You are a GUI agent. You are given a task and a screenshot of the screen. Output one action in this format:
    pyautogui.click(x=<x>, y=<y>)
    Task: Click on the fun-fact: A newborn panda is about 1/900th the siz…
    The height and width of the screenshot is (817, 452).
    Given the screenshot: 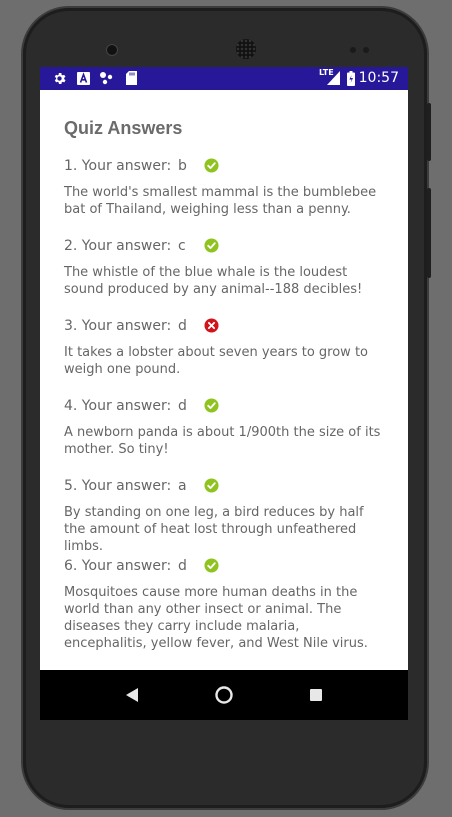 What is the action you would take?
    pyautogui.click(x=222, y=441)
    